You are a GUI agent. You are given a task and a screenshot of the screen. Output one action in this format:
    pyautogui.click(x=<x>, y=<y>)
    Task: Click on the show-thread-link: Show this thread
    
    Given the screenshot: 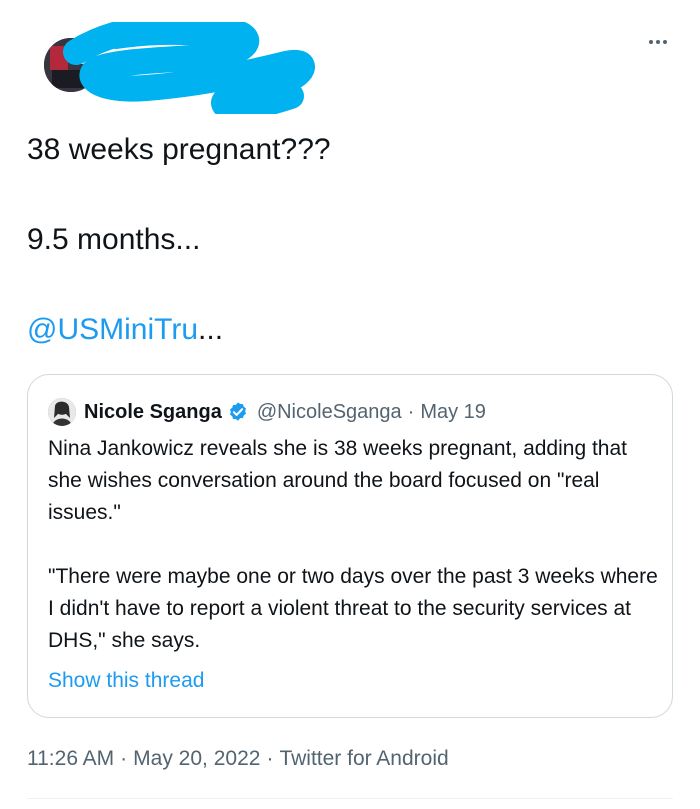 What is the action you would take?
    pyautogui.click(x=126, y=681)
    